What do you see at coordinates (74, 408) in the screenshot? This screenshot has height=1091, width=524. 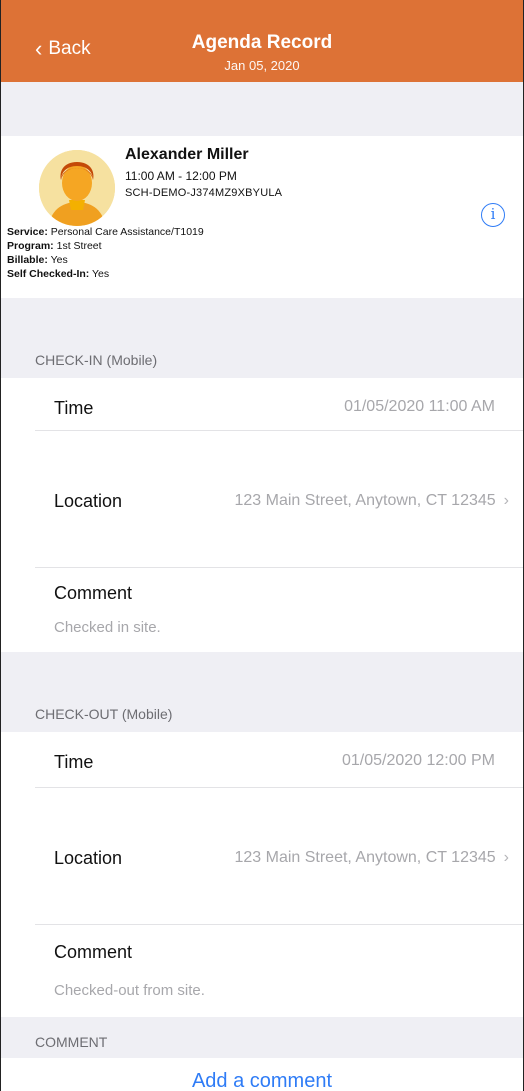 I see `checkin-time-label: Time` at bounding box center [74, 408].